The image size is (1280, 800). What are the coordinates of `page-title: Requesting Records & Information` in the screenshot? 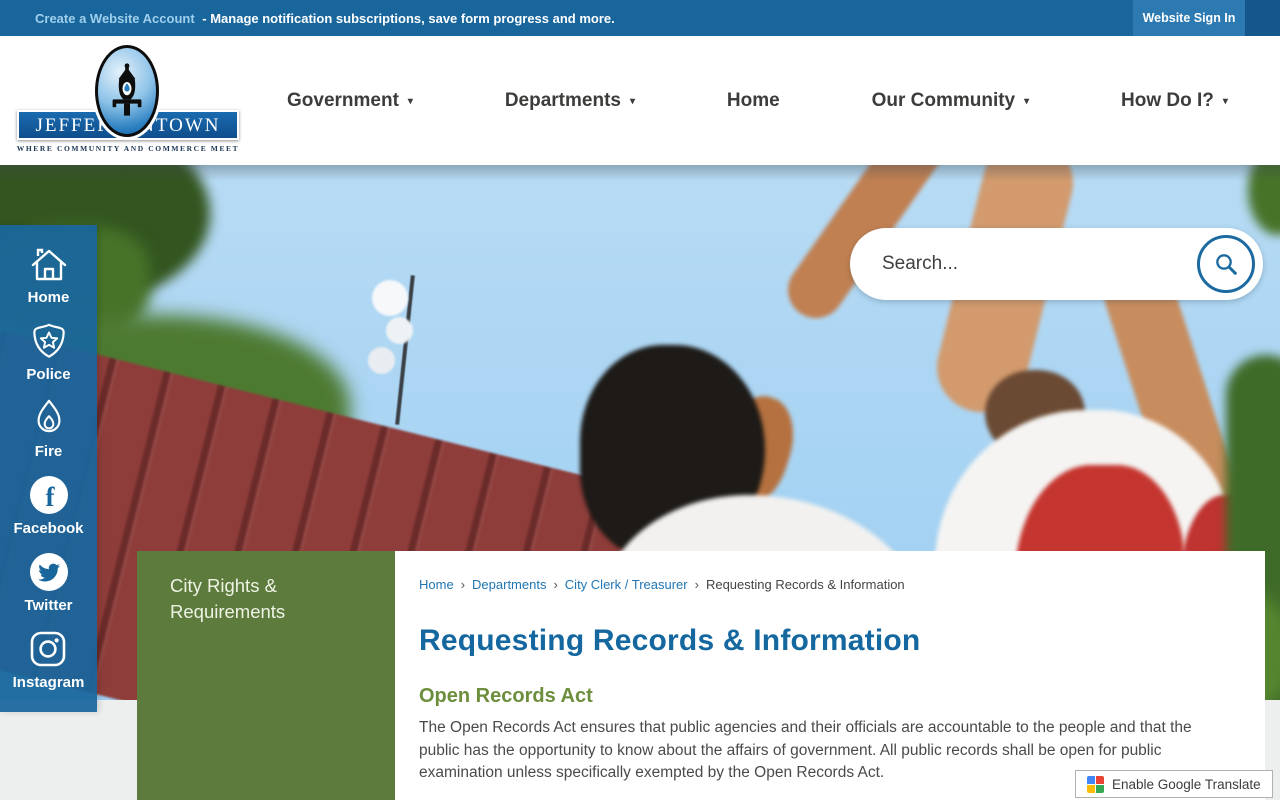 It's located at (670, 640).